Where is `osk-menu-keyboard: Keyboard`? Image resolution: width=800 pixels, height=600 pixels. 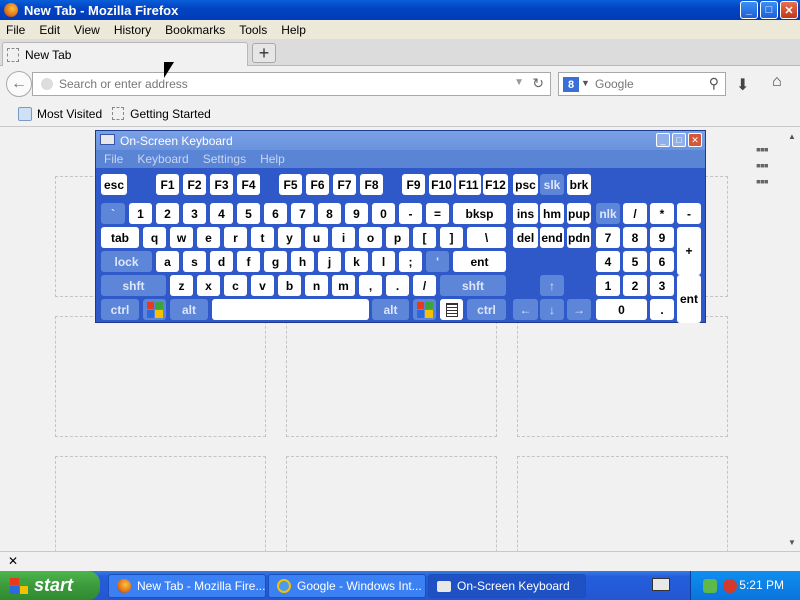 osk-menu-keyboard: Keyboard is located at coordinates (162, 159).